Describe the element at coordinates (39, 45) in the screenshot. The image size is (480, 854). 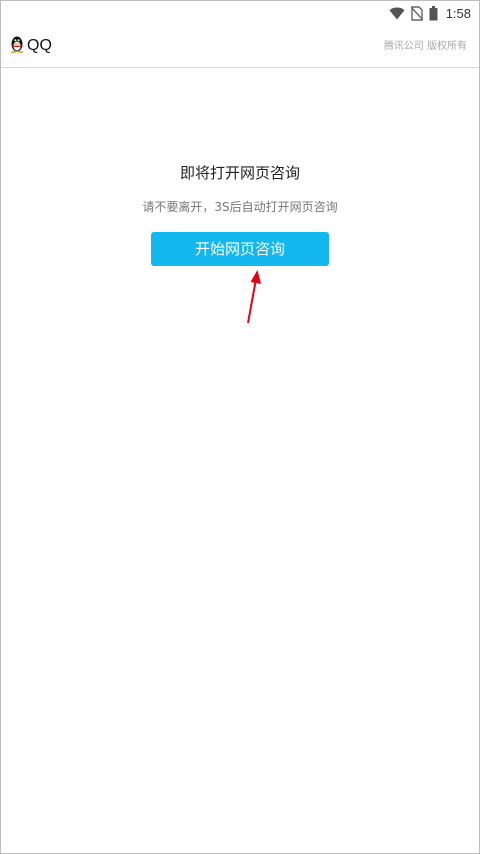
I see `app-name: QQ` at that location.